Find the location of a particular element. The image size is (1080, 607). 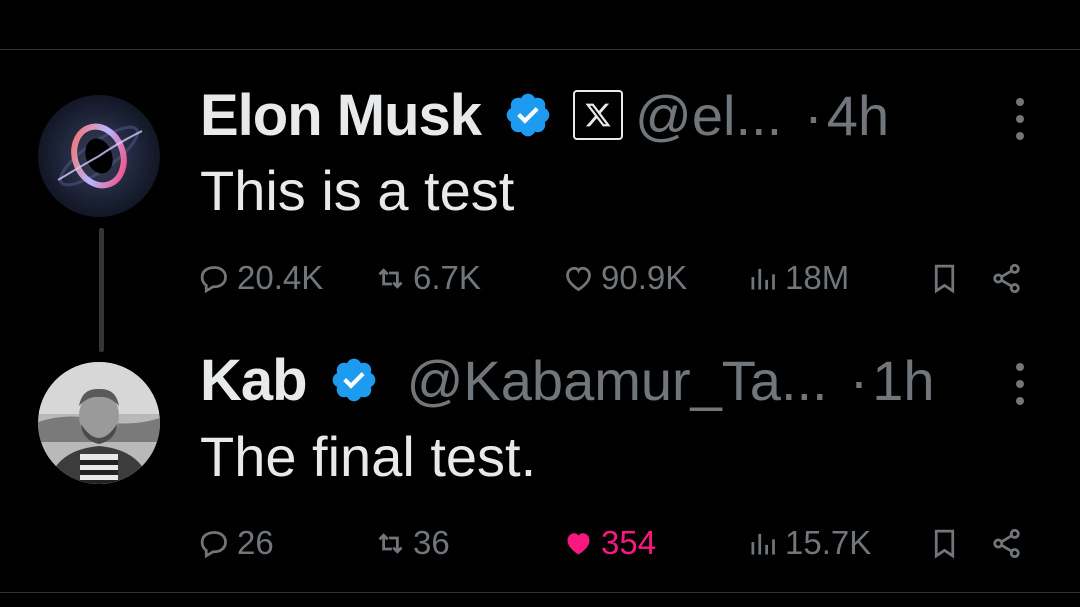

black-hole-avatar-image is located at coordinates (99, 156).